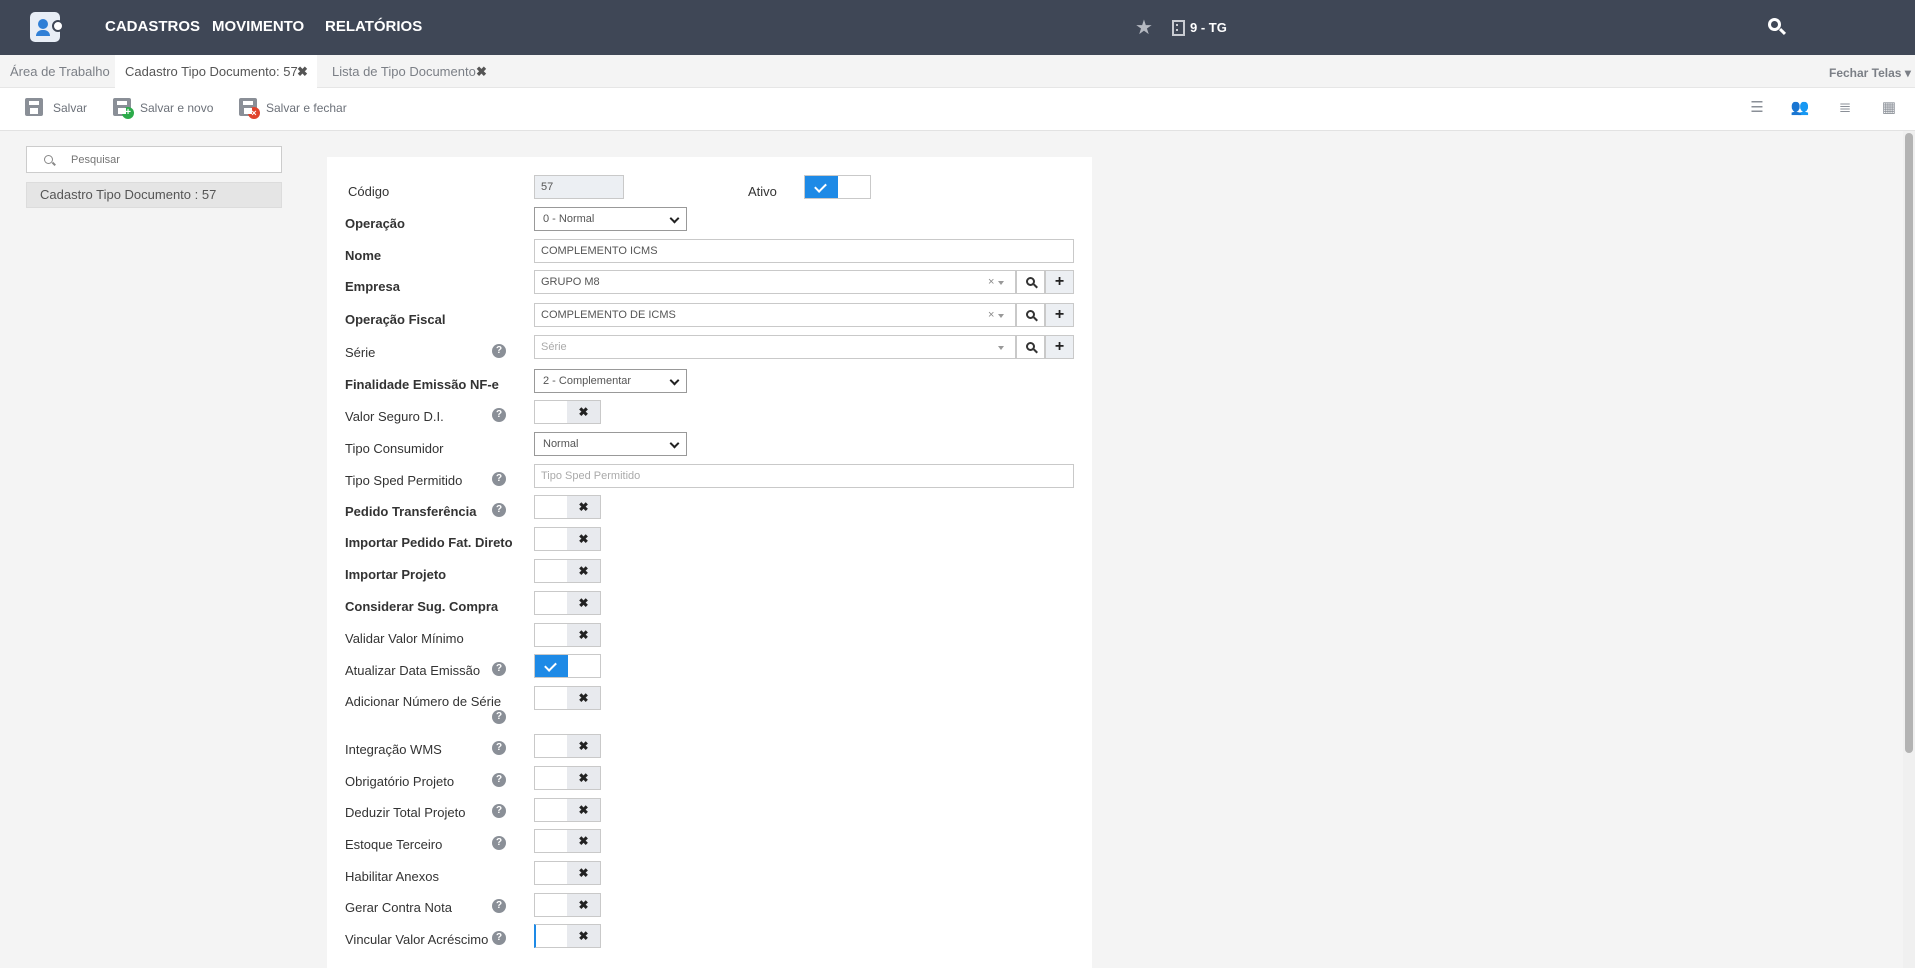 This screenshot has width=1915, height=968. What do you see at coordinates (1889, 108) in the screenshot?
I see `grid-view-icon: ▦` at bounding box center [1889, 108].